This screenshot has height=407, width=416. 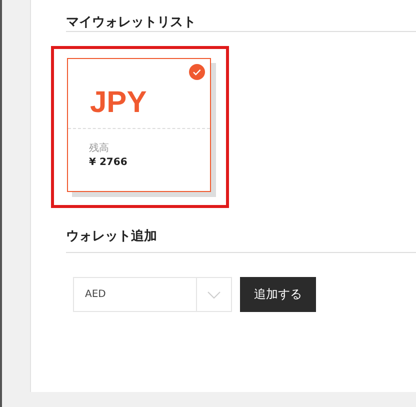 I want to click on add-button: 追加する, so click(x=278, y=294).